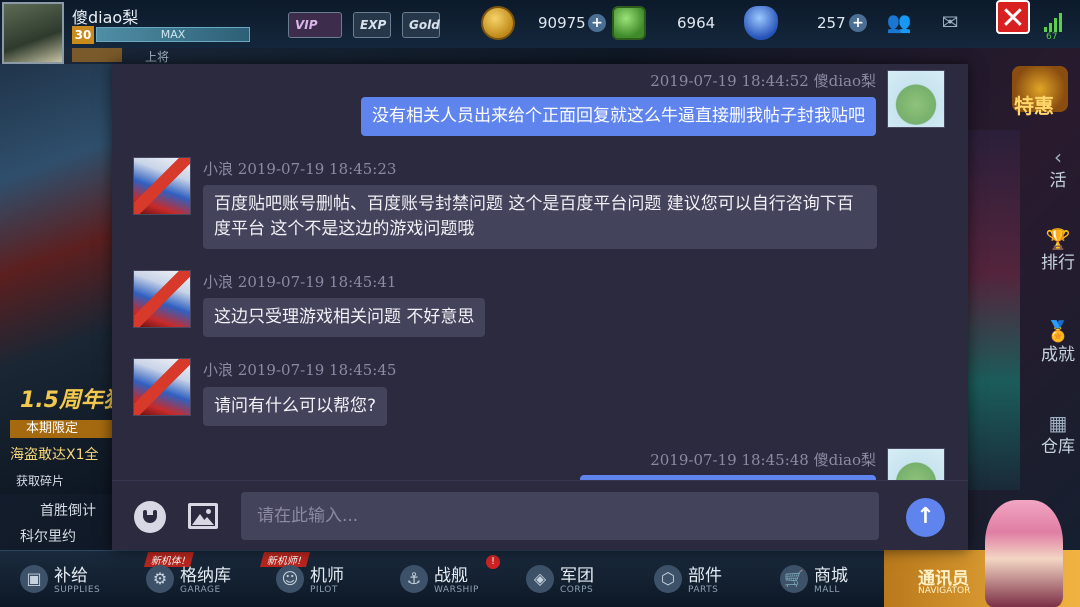 The image size is (1080, 607). I want to click on pilot-icon: ☺, so click(290, 579).